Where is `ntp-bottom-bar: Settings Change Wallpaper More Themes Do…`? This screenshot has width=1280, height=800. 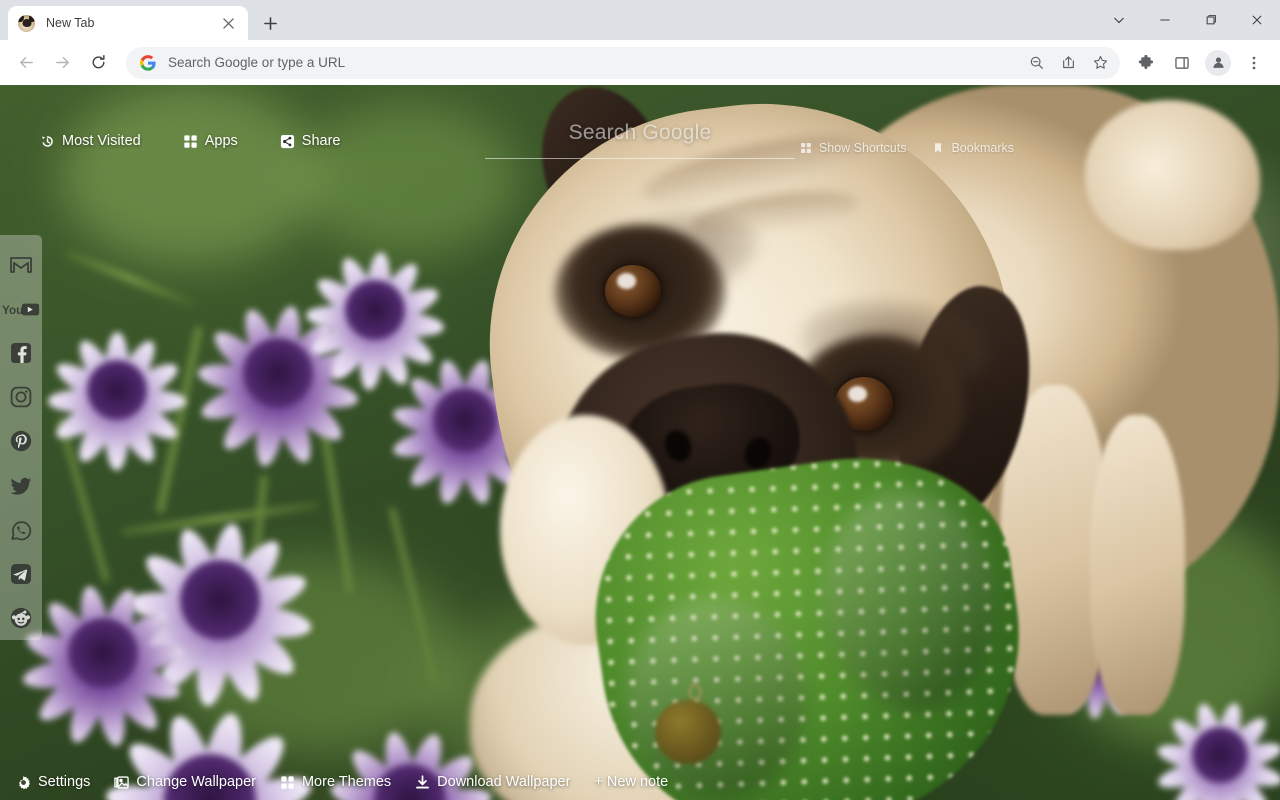 ntp-bottom-bar: Settings Change Wallpaper More Themes Do… is located at coordinates (640, 782).